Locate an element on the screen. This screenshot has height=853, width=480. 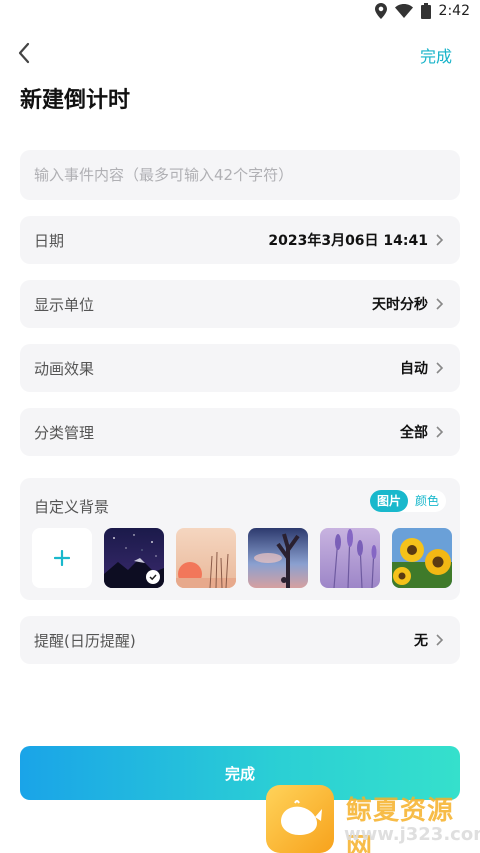
reminder-value: 无 is located at coordinates (421, 641).